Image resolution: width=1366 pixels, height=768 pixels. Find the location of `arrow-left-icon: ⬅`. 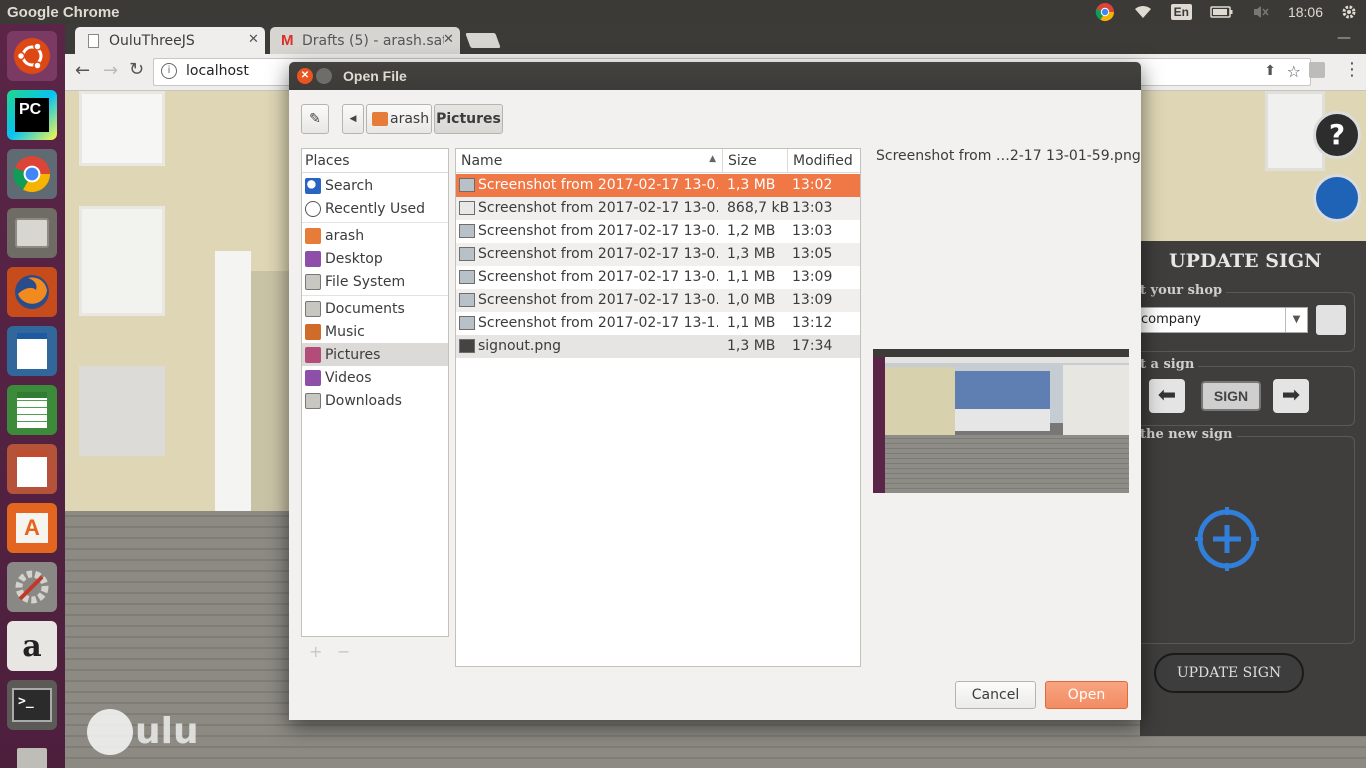

arrow-left-icon: ⬅ is located at coordinates (1167, 396).